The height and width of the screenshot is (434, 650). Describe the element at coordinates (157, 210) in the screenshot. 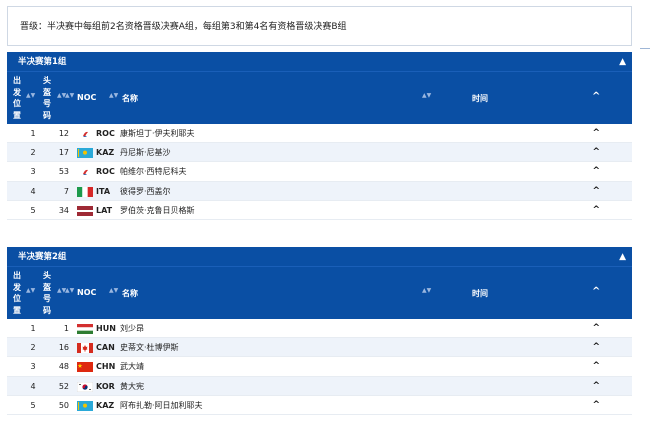

I see `athlete-name: 罗伯茨·克鲁日贝格斯` at that location.